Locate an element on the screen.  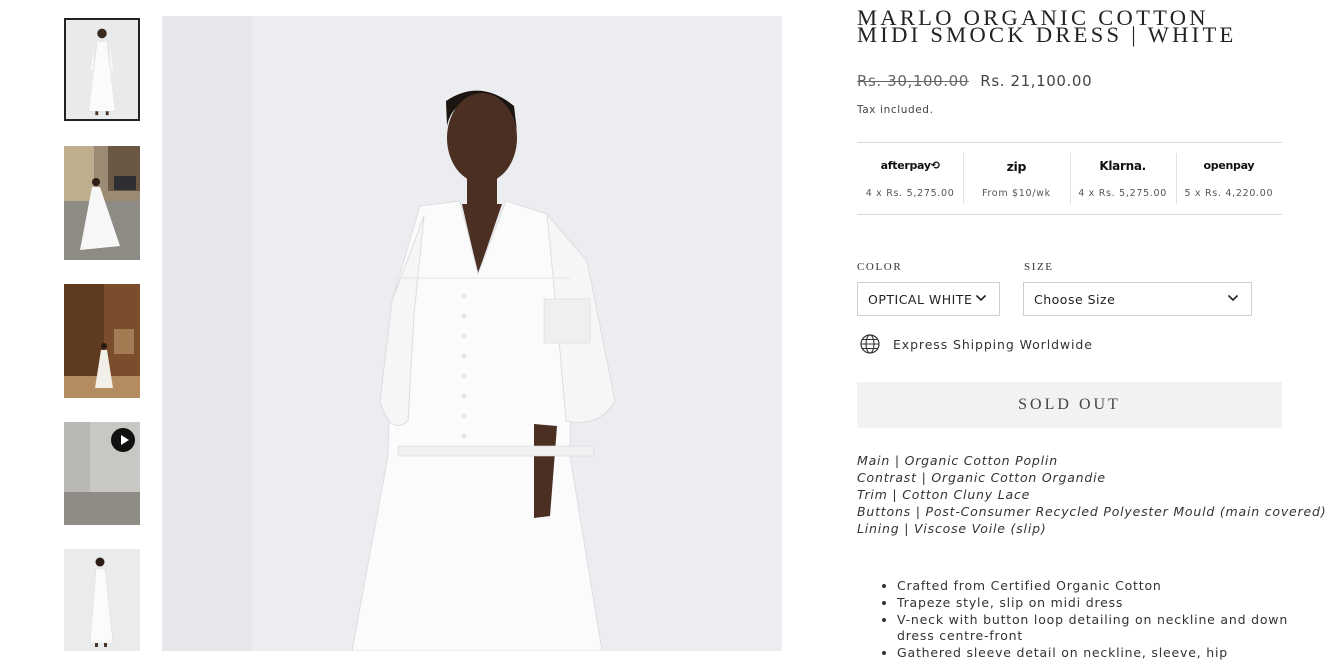
tax-note: Tax included. is located at coordinates (895, 110).